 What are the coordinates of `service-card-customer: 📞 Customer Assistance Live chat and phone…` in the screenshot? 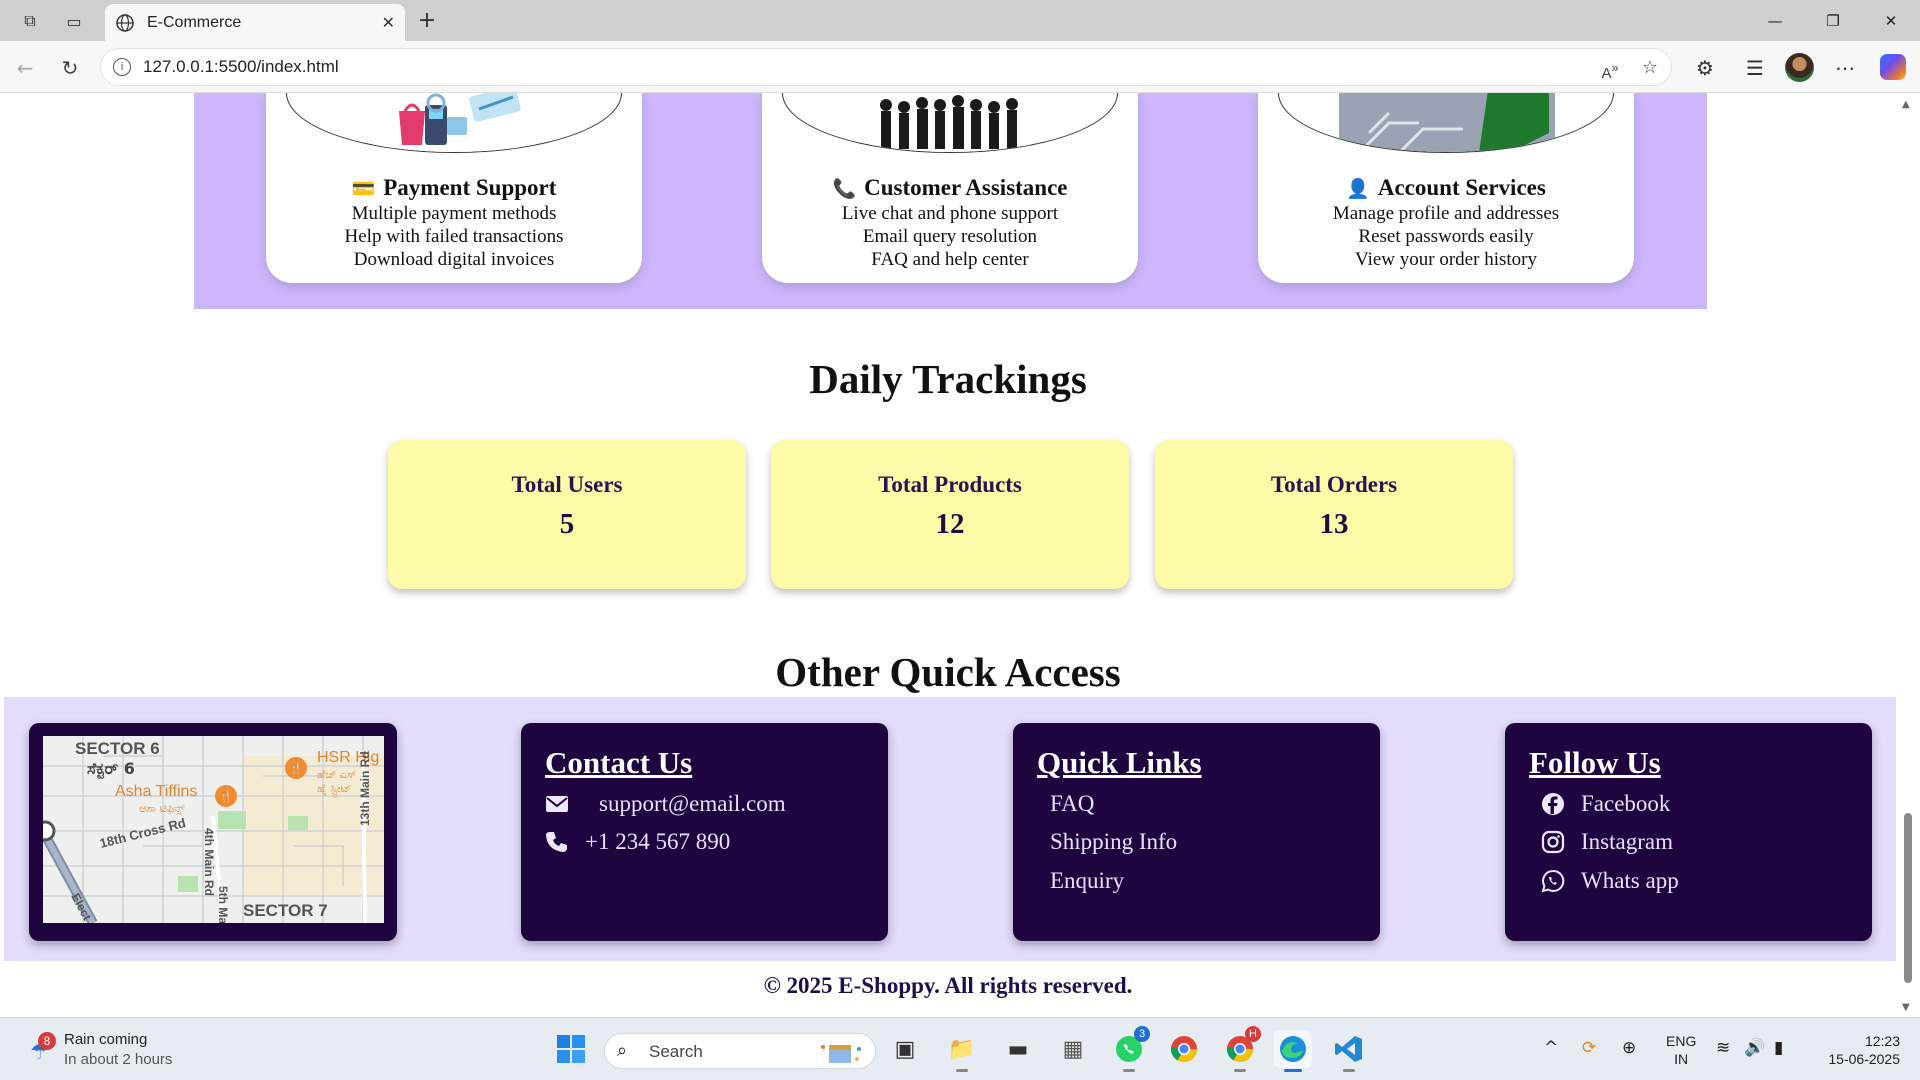 It's located at (950, 188).